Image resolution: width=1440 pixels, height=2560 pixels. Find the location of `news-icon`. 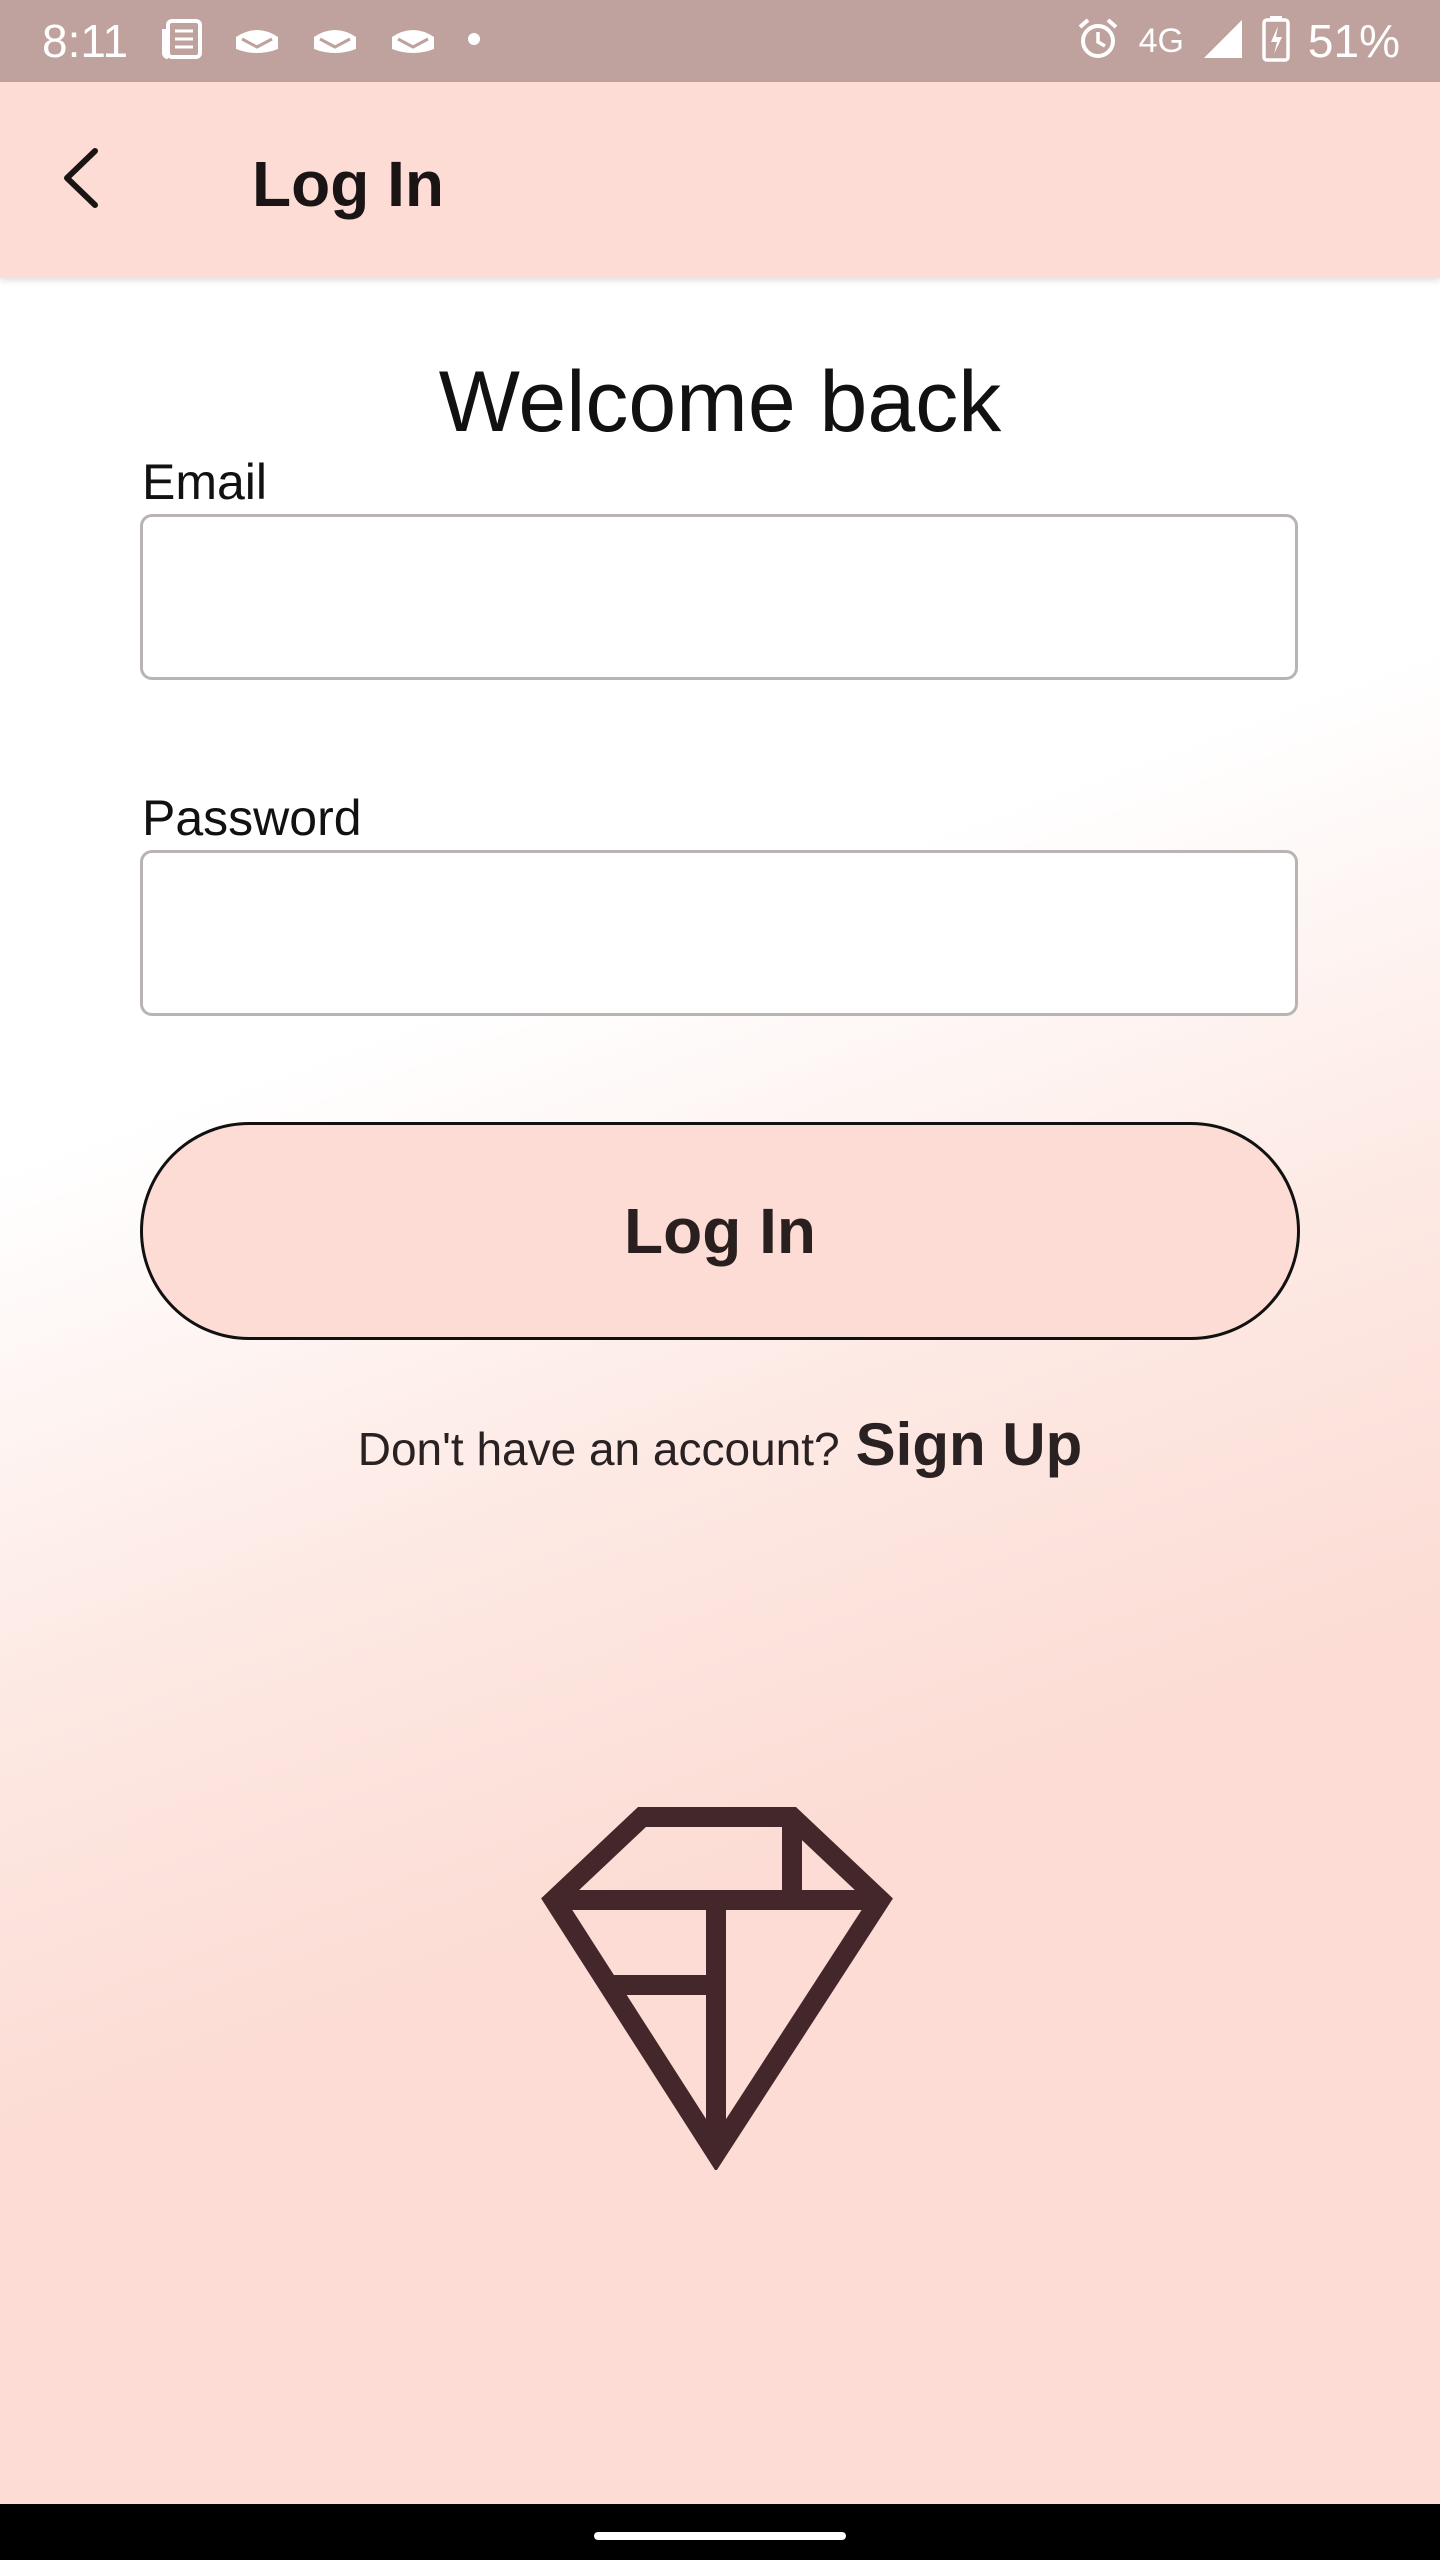

news-icon is located at coordinates (182, 41).